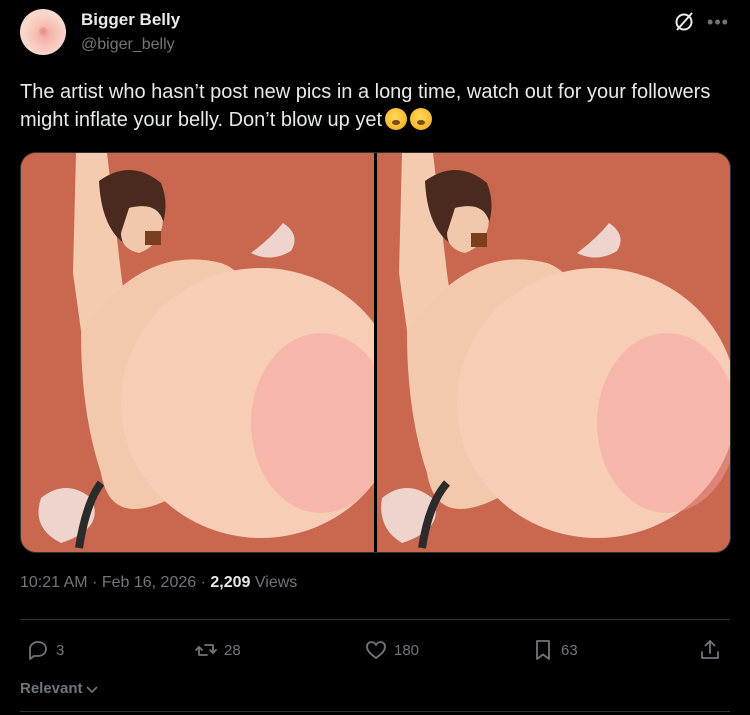  Describe the element at coordinates (54, 582) in the screenshot. I see `tweet-time: 10:21 AM` at that location.